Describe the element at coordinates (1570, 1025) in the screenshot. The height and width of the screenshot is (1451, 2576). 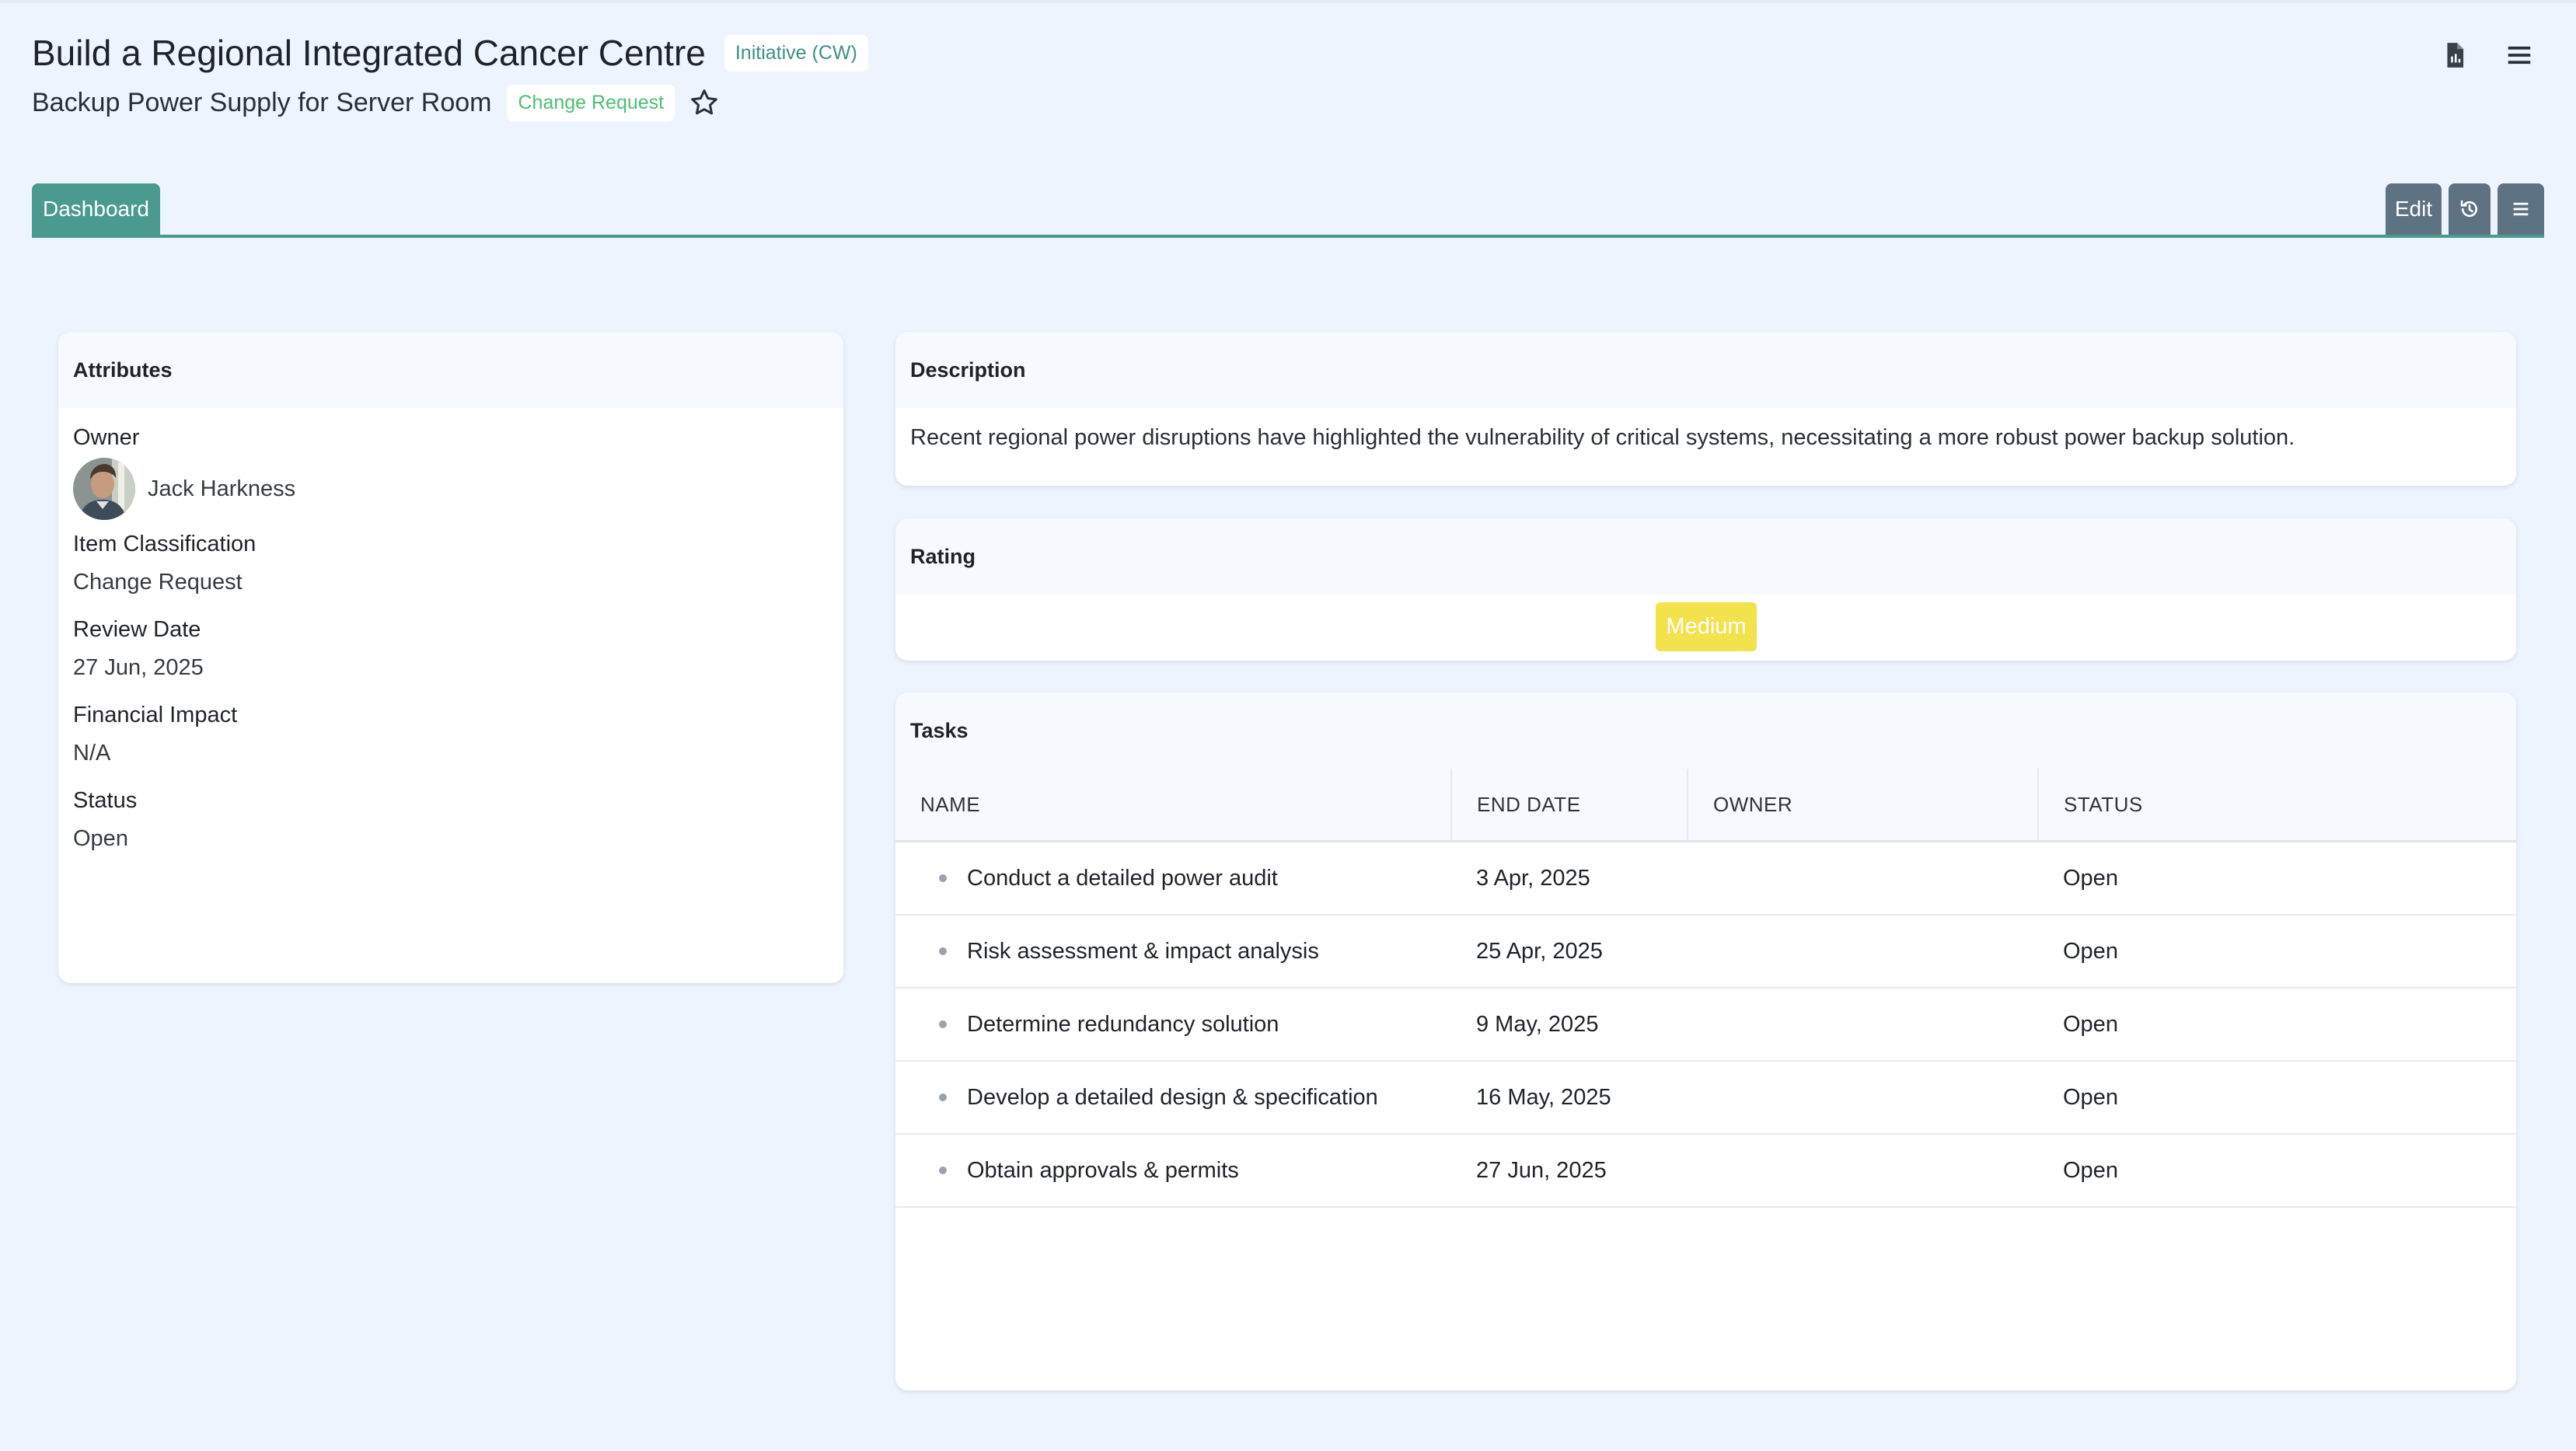
I see `task-end-date: 9 May, 2025` at that location.